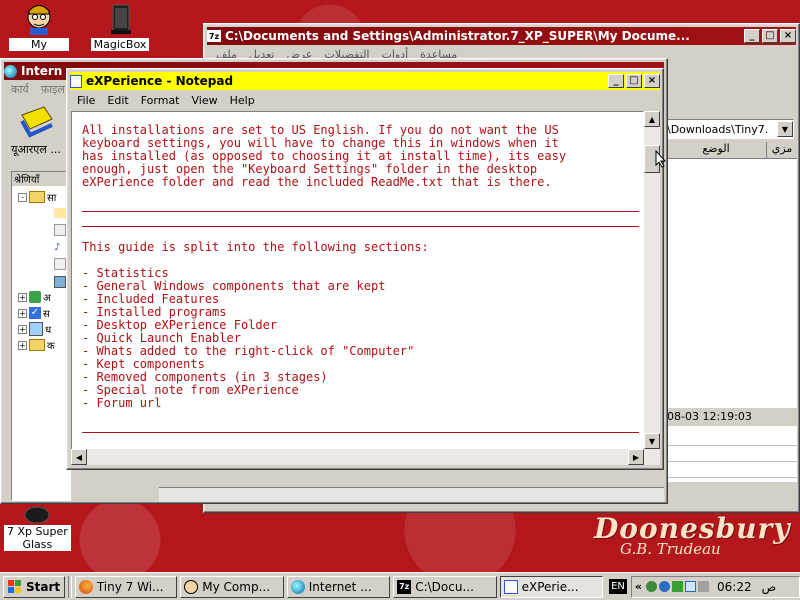 This screenshot has width=800, height=600. What do you see at coordinates (85, 586) in the screenshot?
I see `firefox-icon` at bounding box center [85, 586].